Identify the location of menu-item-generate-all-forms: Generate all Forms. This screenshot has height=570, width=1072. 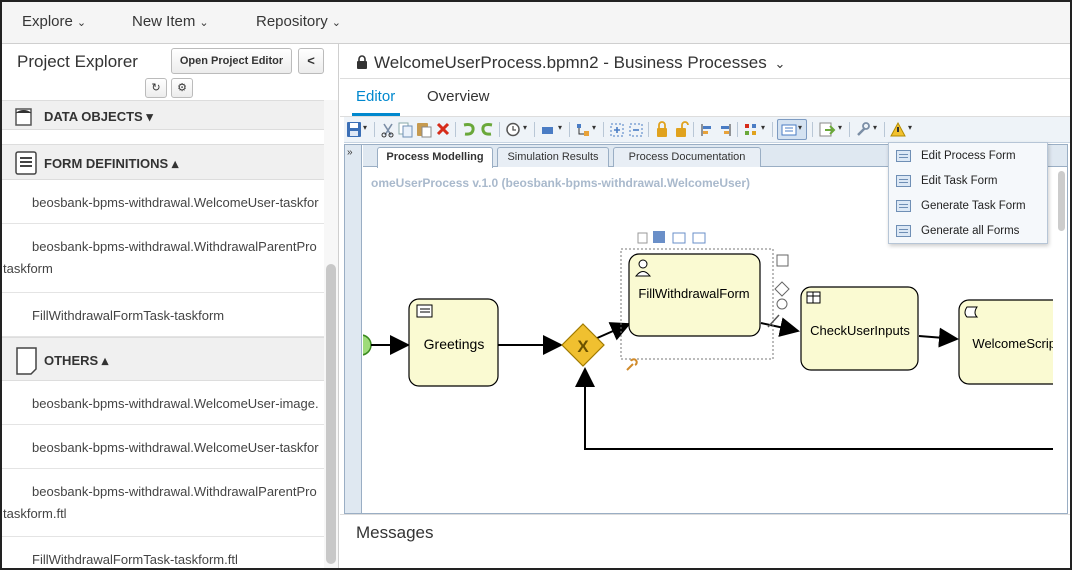
(969, 231).